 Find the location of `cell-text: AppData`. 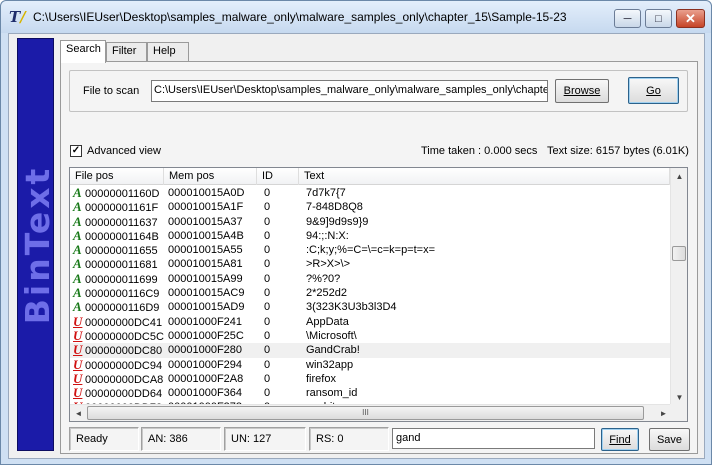

cell-text: AppData is located at coordinates (327, 321).